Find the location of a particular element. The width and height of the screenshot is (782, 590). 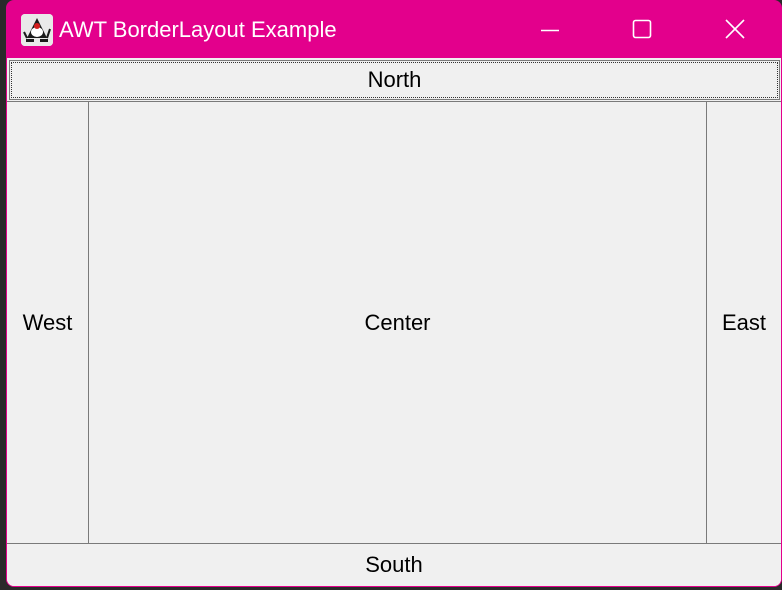

north-button: North is located at coordinates (394, 80).